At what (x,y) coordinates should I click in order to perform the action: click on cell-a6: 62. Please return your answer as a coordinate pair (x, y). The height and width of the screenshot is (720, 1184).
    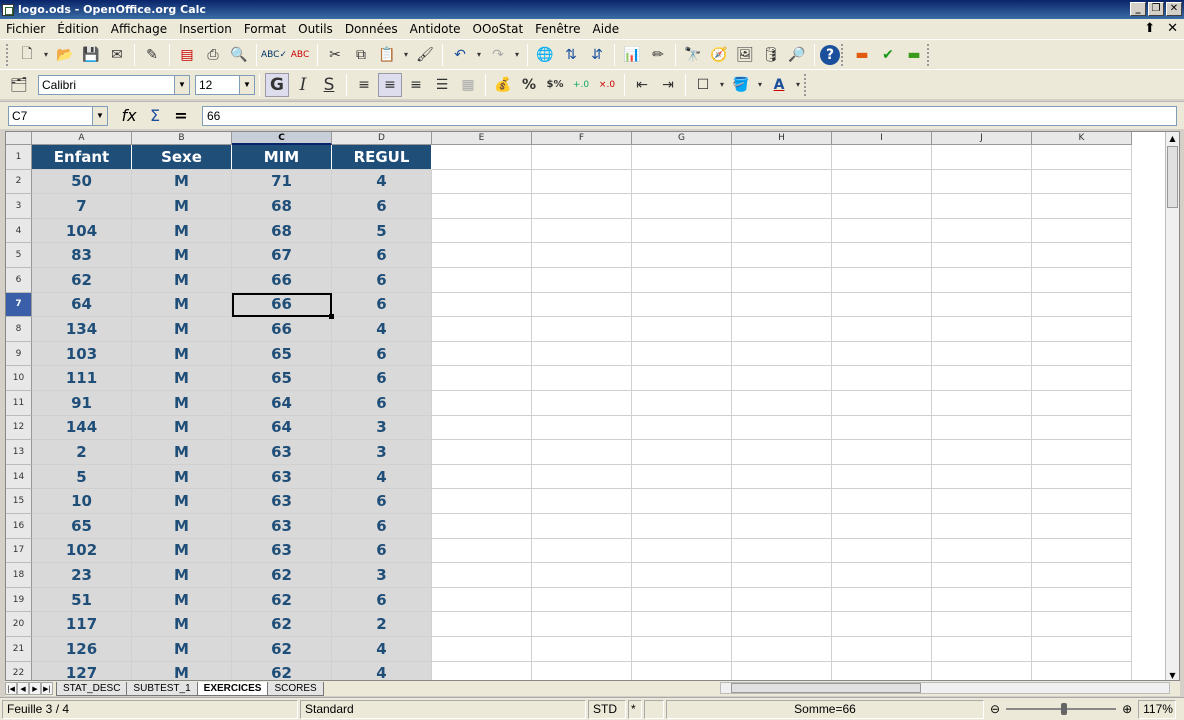
    Looking at the image, I should click on (82, 280).